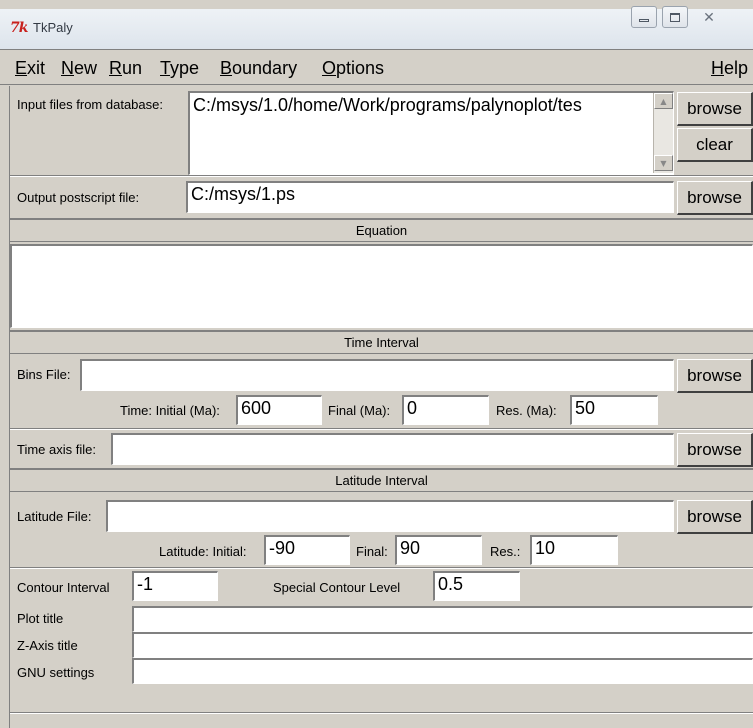 The width and height of the screenshot is (753, 728). I want to click on input-files-scrollbar: ▲ ▼, so click(663, 133).